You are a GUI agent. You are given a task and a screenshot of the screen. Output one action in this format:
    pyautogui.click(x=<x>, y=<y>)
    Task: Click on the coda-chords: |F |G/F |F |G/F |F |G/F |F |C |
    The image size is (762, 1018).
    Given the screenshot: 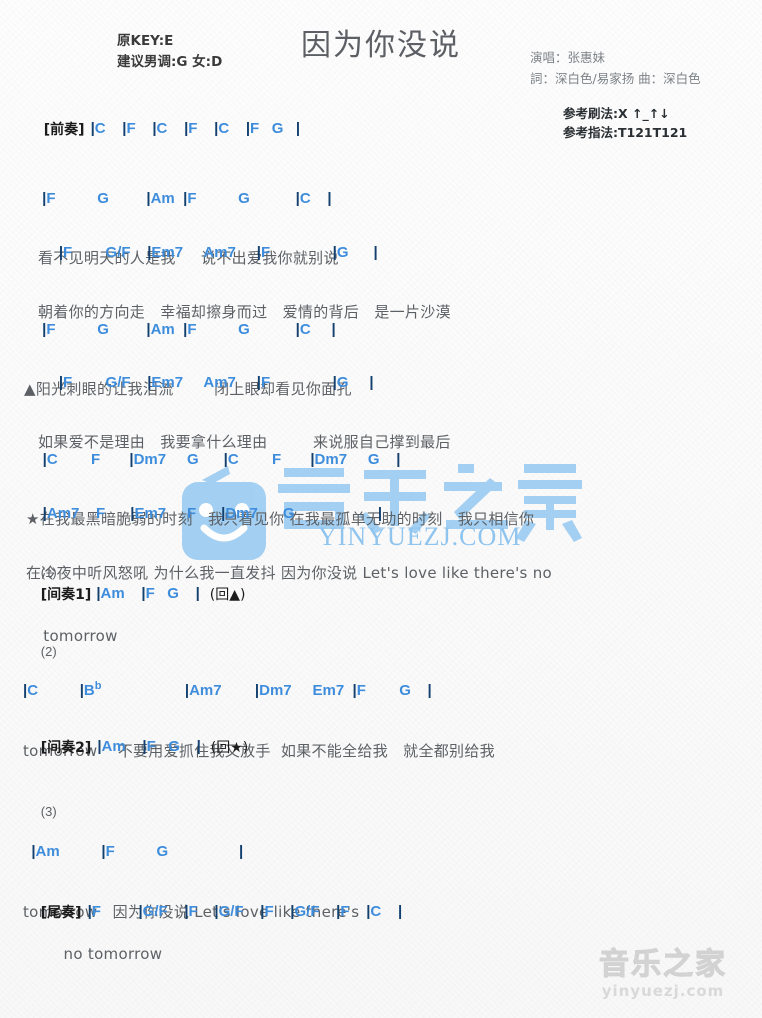 What is the action you would take?
    pyautogui.click(x=245, y=911)
    